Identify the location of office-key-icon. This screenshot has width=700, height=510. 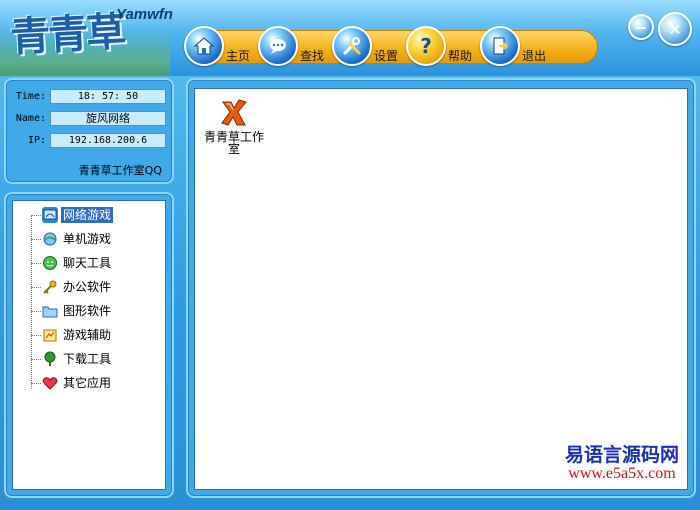
(50, 287).